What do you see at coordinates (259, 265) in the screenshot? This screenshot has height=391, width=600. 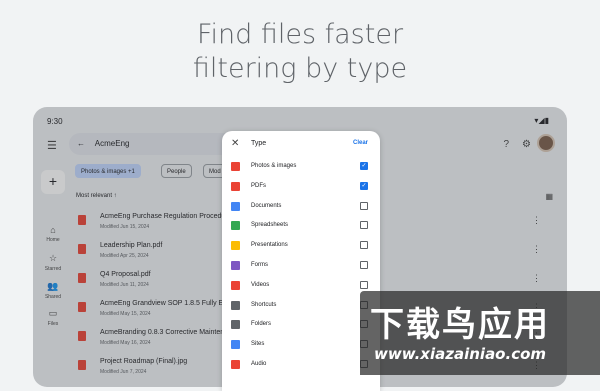 I see `option-label: Forms` at bounding box center [259, 265].